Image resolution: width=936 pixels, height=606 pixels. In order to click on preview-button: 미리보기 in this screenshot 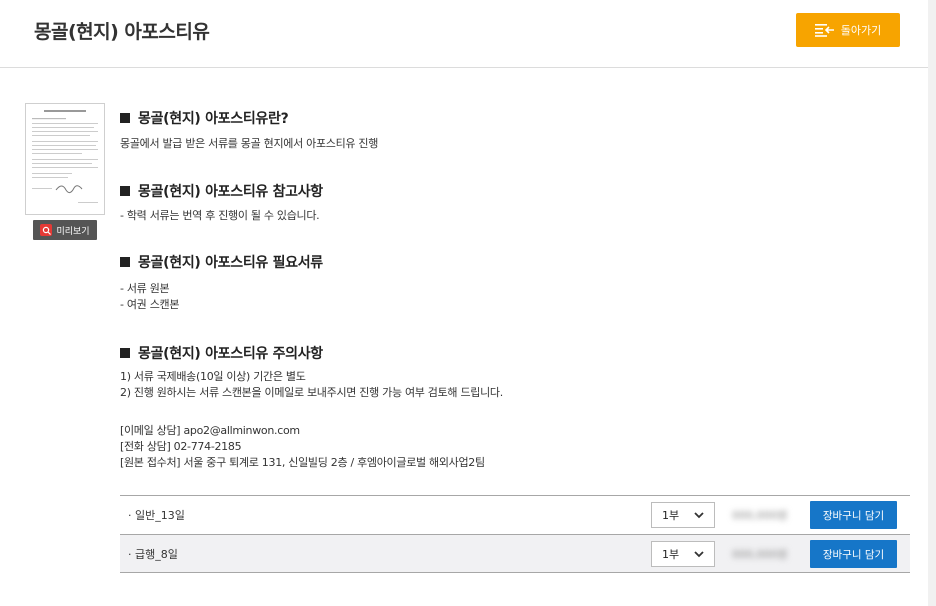, I will do `click(65, 230)`.